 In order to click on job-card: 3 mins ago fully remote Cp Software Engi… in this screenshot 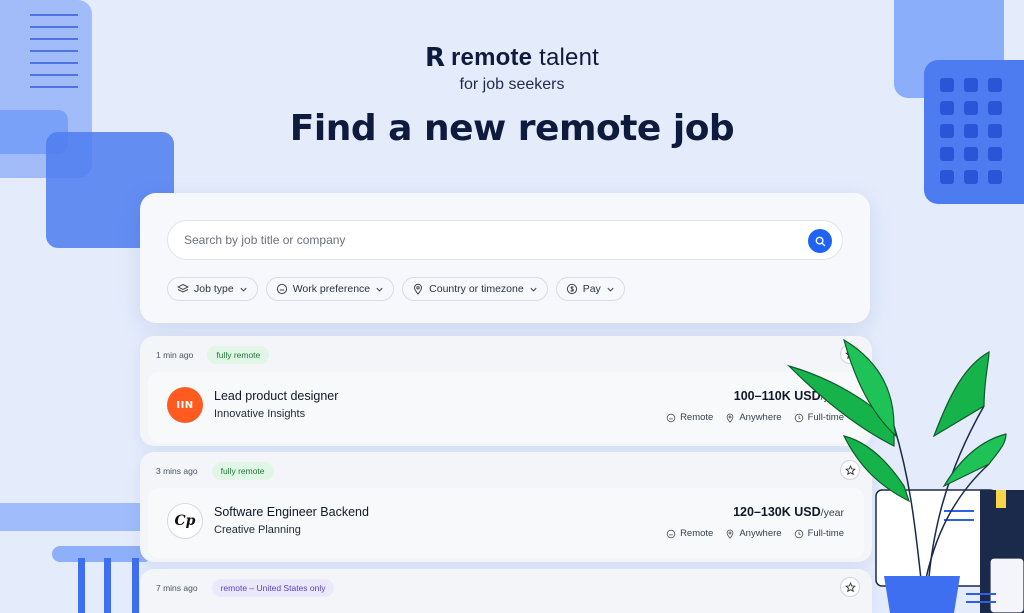, I will do `click(506, 507)`.